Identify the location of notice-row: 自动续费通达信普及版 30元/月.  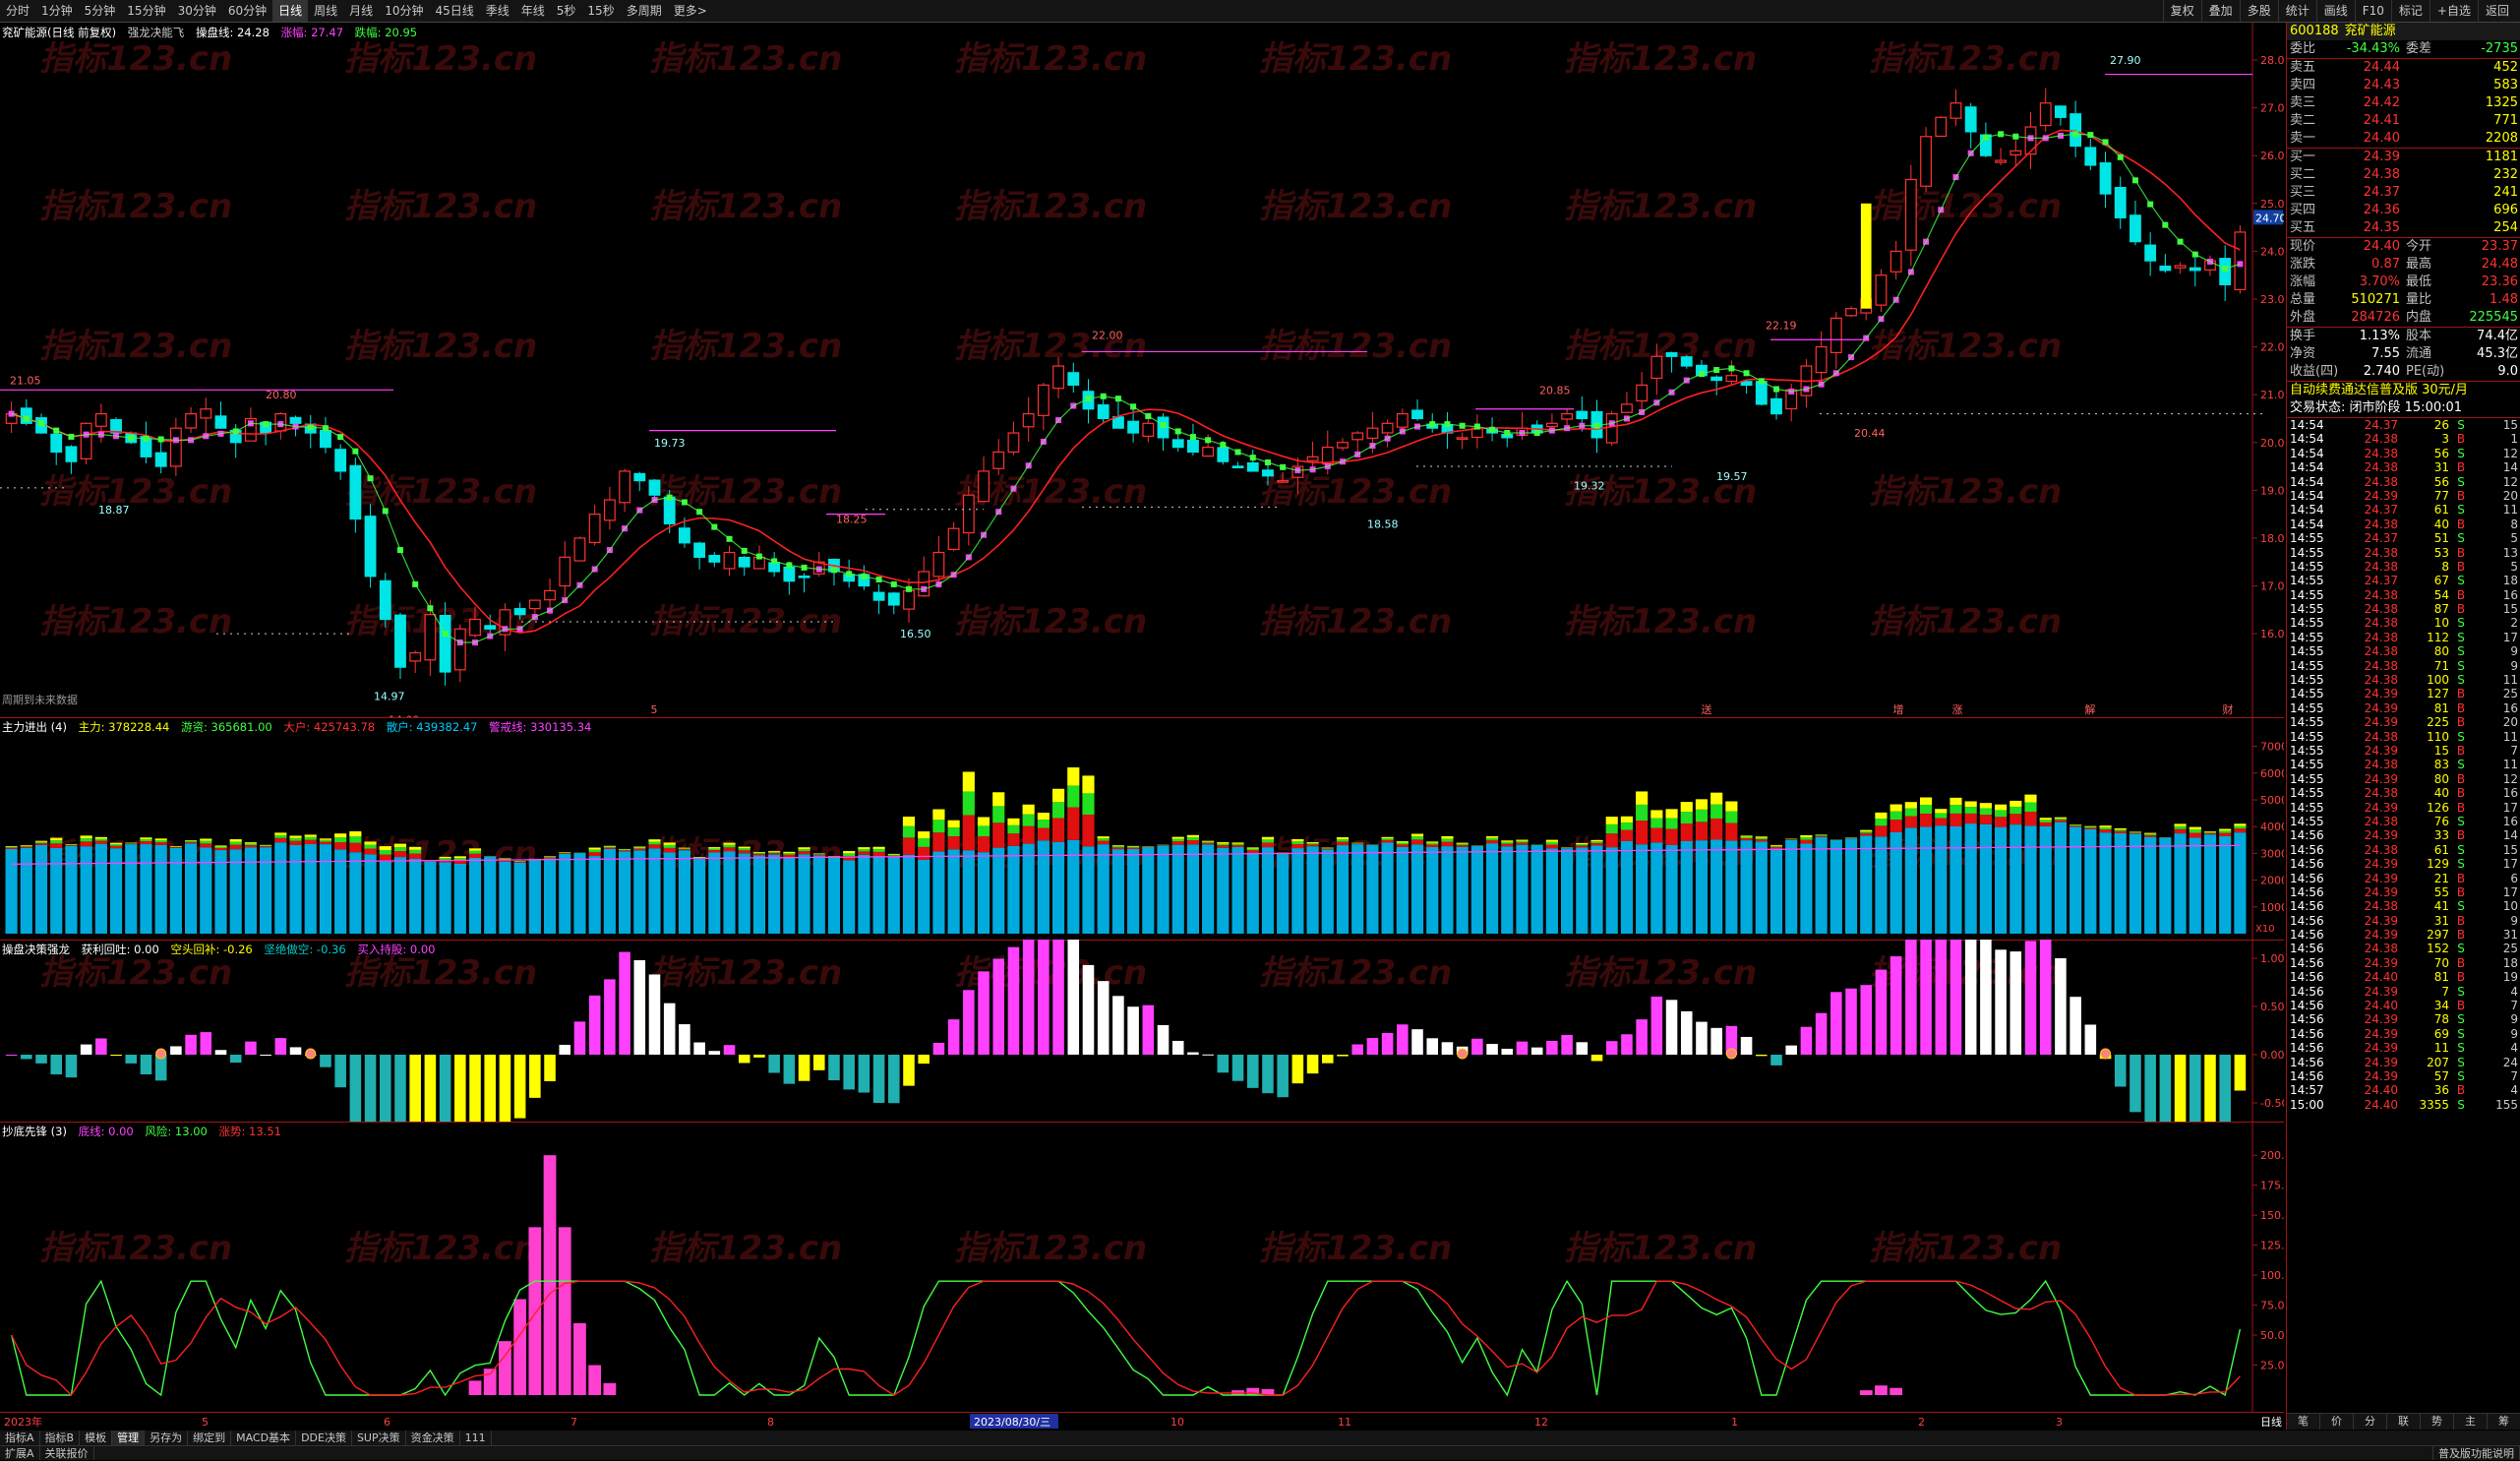
(2403, 390).